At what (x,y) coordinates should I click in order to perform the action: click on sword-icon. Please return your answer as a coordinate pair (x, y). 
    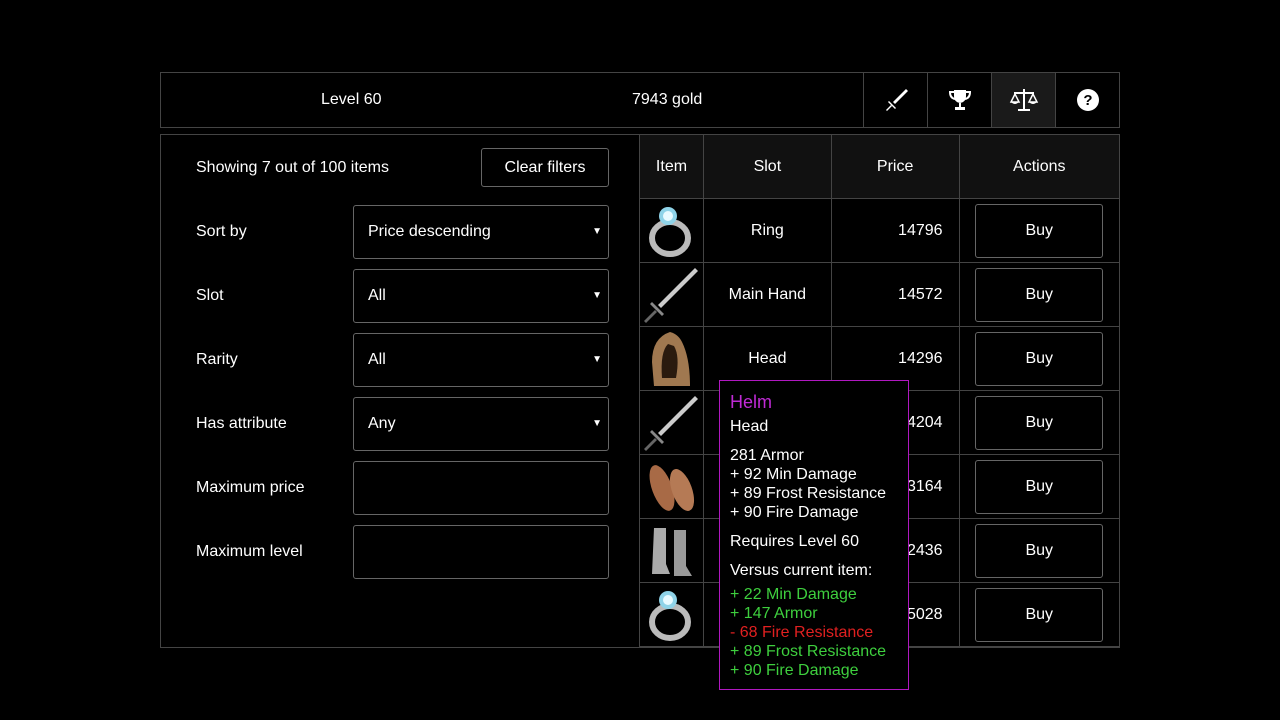
    Looking at the image, I should click on (896, 100).